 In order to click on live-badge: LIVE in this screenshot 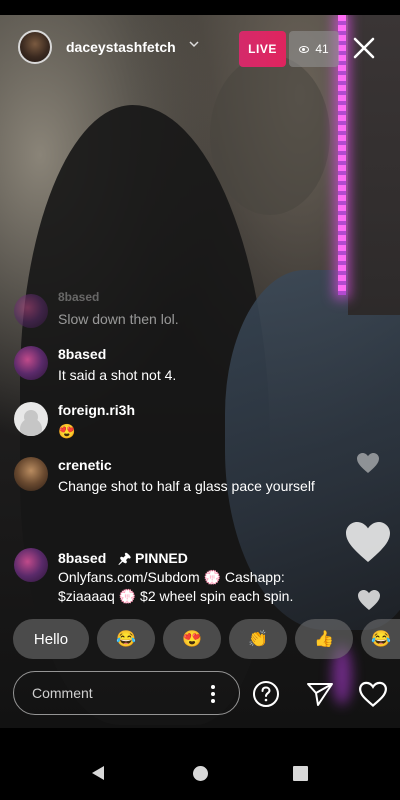, I will do `click(262, 49)`.